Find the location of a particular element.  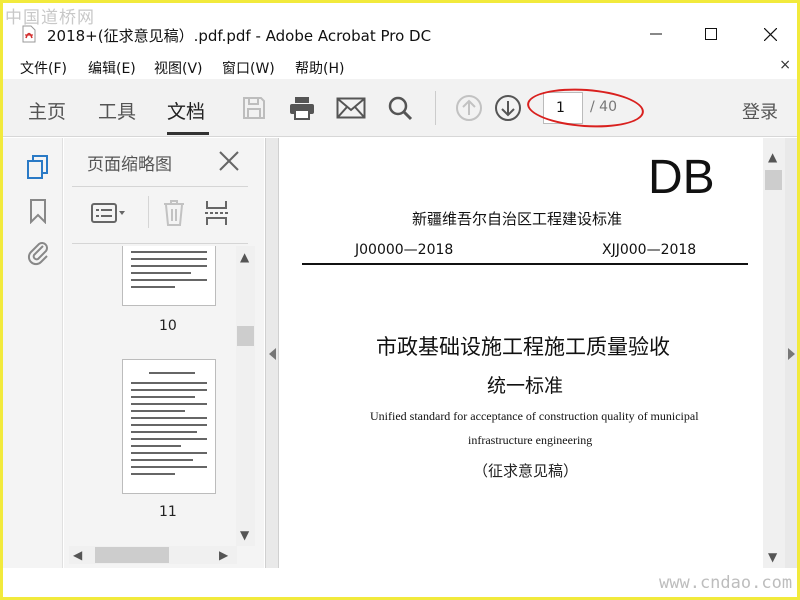

standard-code-right: XJJ000—2018 is located at coordinates (649, 250).